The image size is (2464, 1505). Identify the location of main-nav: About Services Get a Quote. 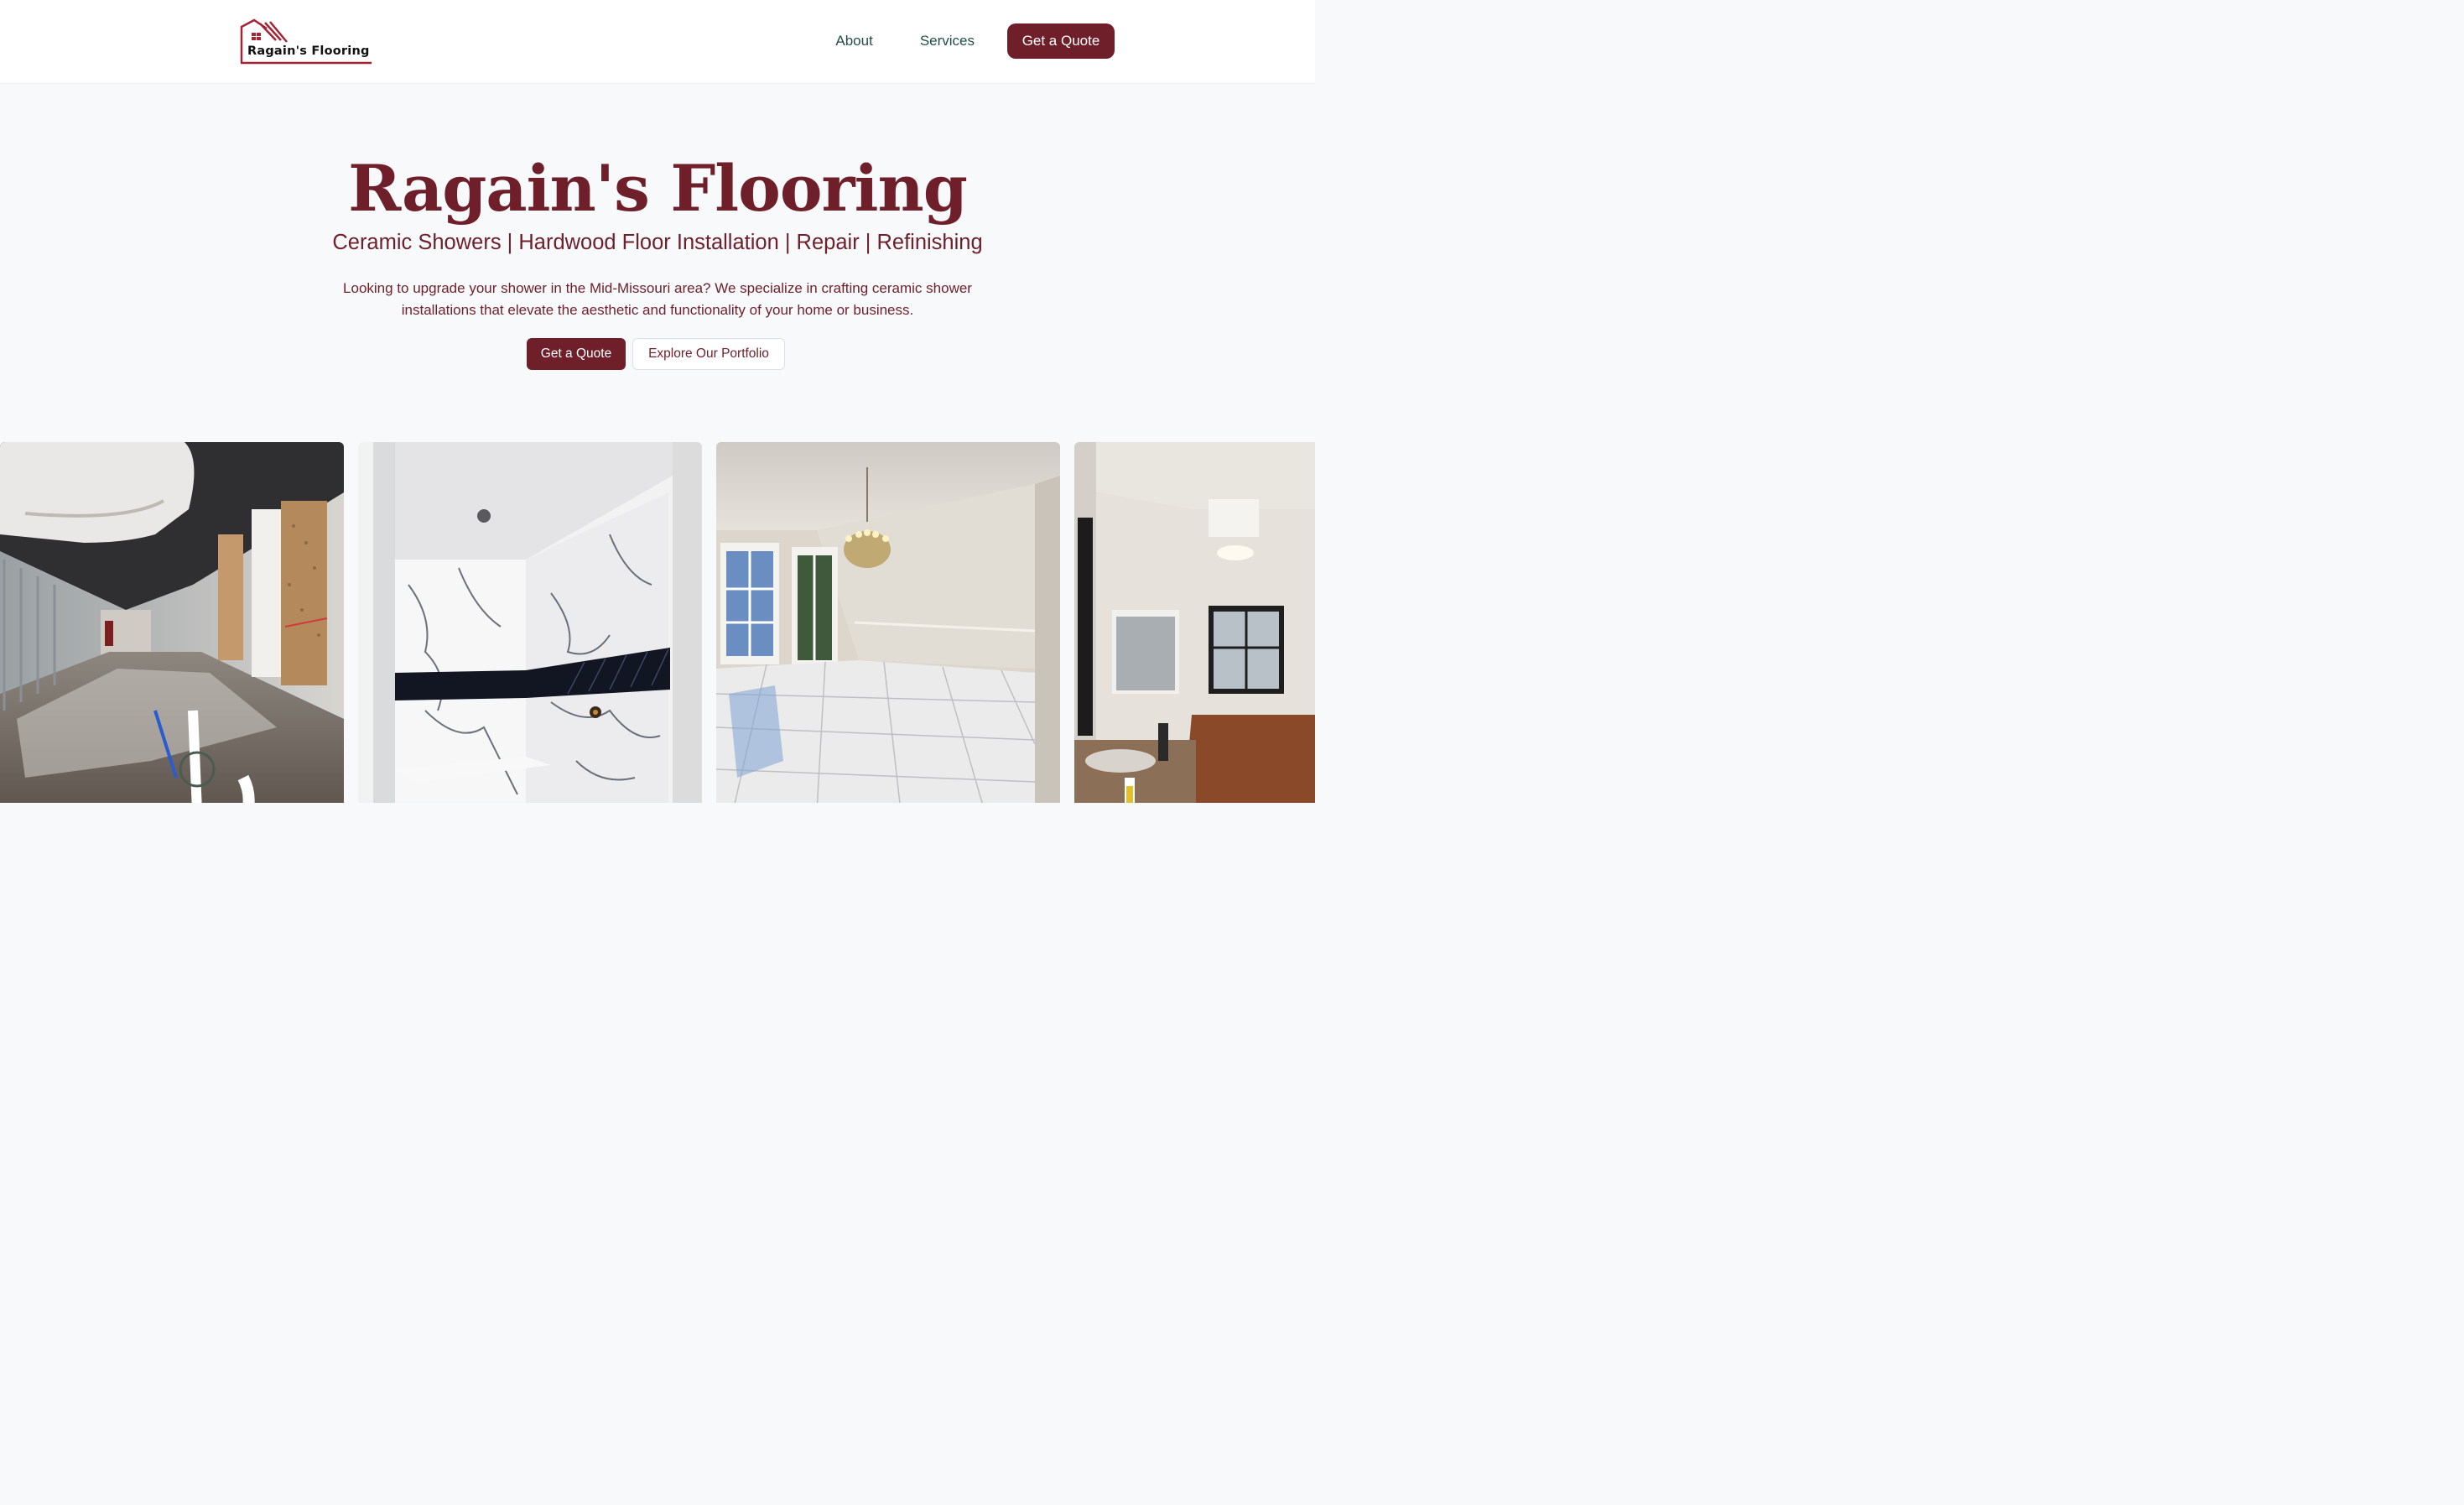
(975, 41).